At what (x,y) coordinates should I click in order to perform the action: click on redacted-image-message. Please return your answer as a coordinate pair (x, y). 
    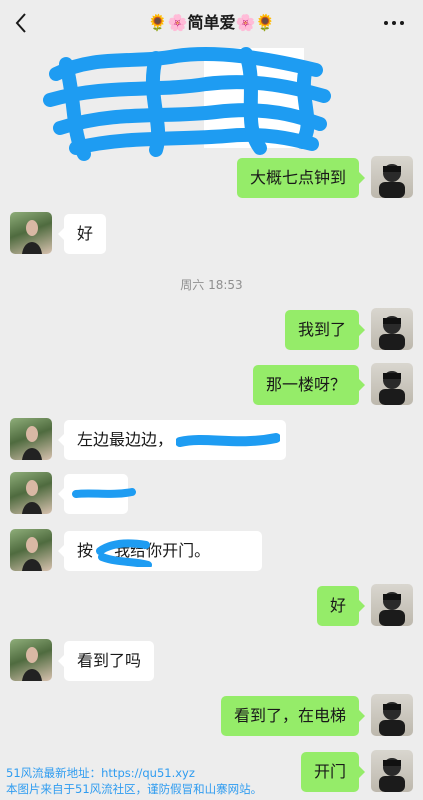
    Looking at the image, I should click on (186, 104).